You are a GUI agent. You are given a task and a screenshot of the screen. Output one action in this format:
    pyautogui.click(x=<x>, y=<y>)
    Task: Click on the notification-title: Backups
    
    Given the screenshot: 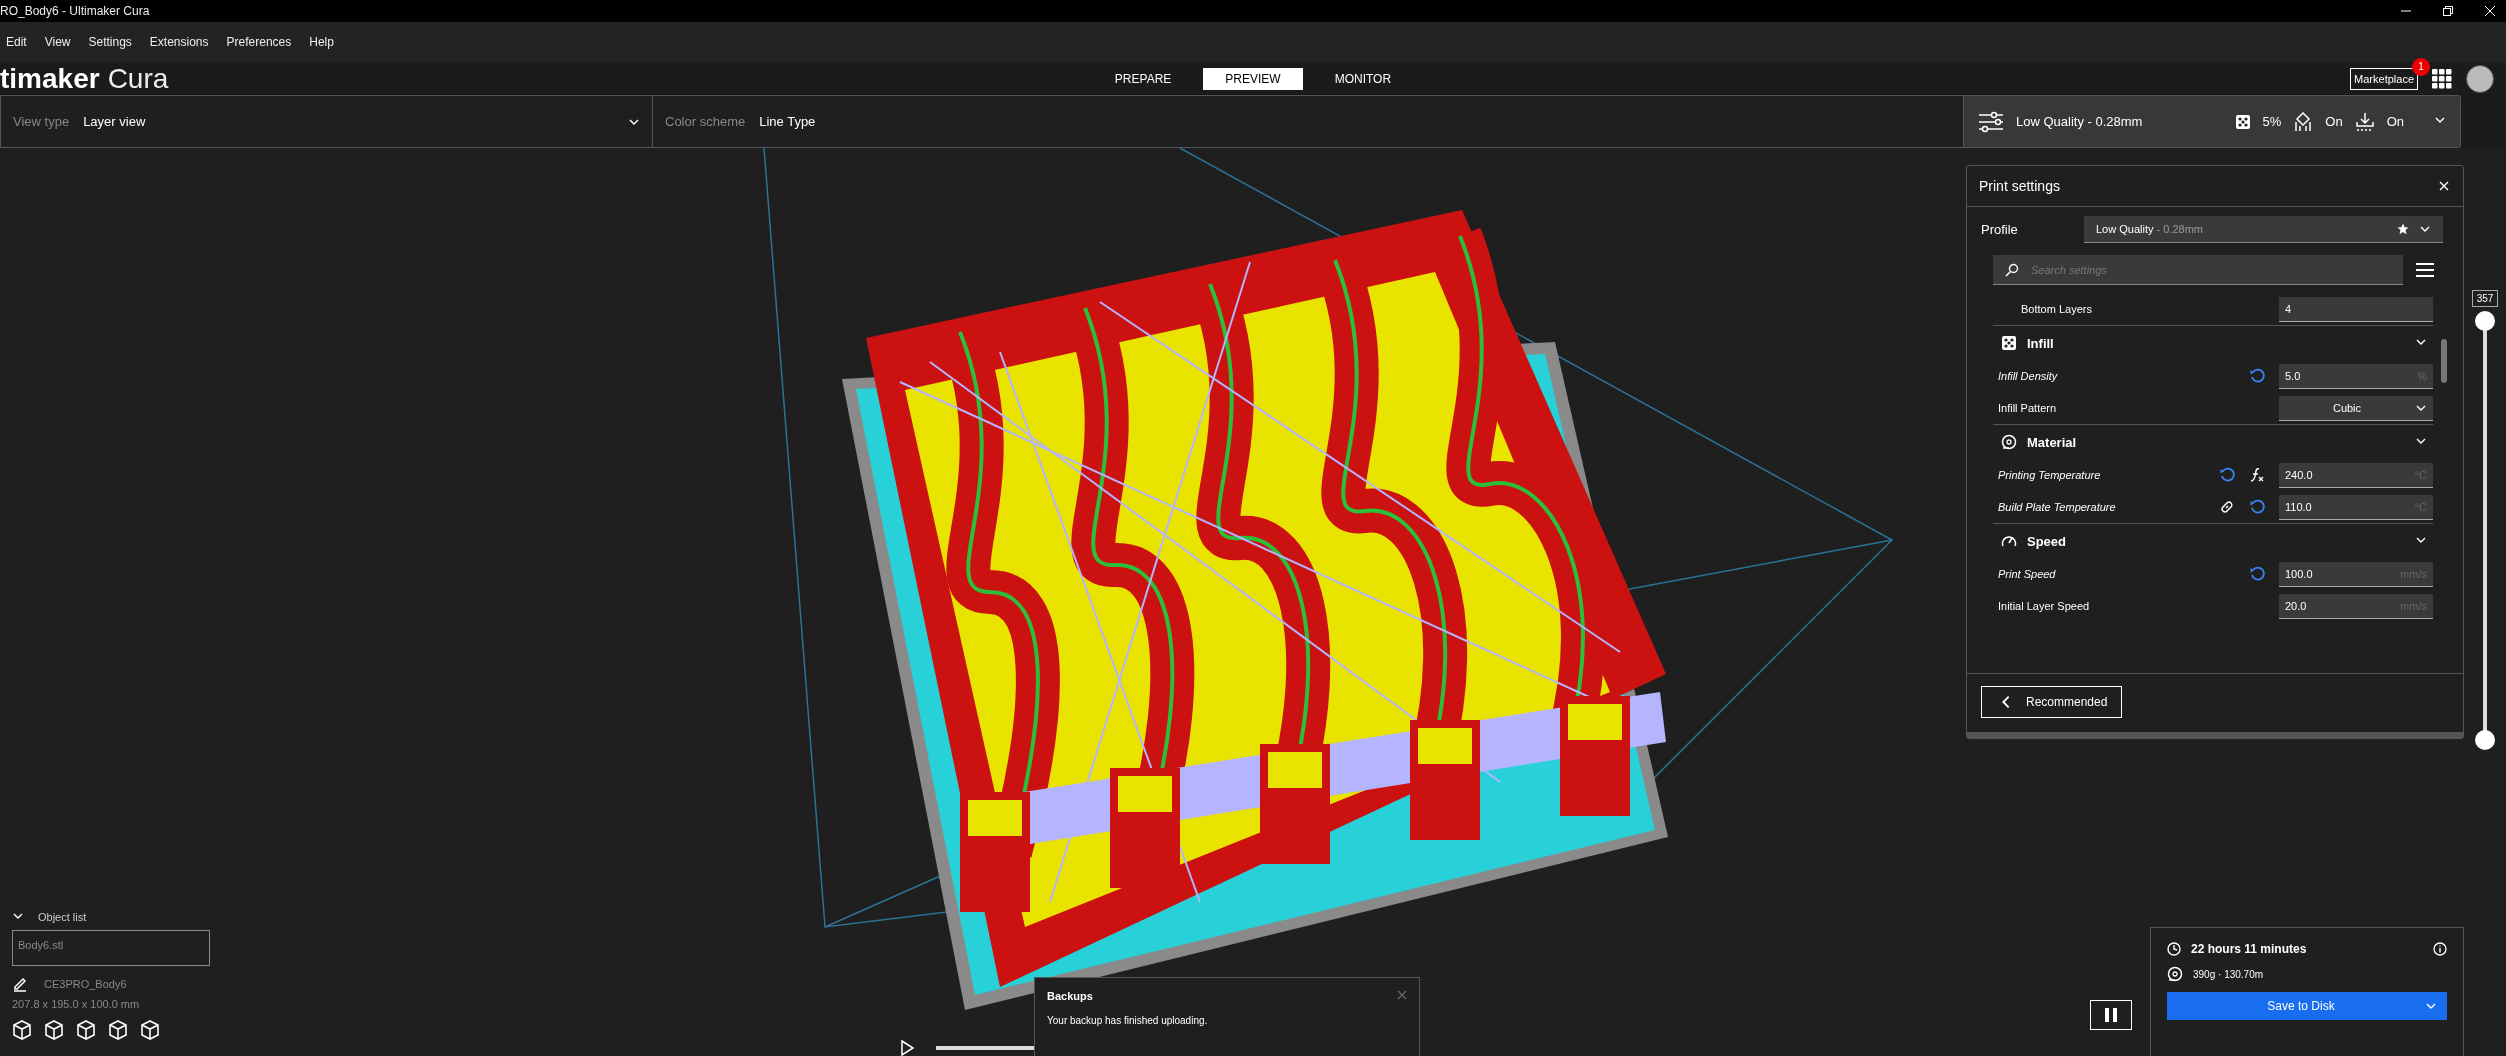 What is the action you would take?
    pyautogui.click(x=1070, y=995)
    